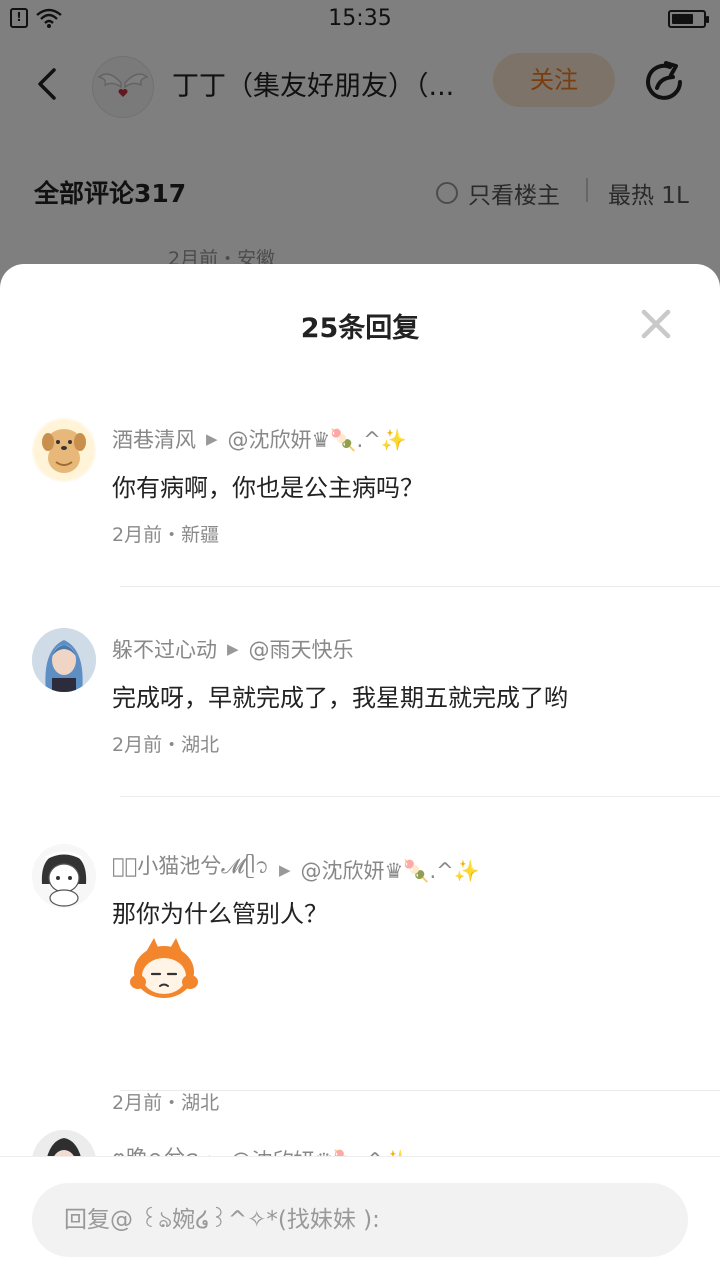 Image resolution: width=720 pixels, height=1280 pixels. Describe the element at coordinates (154, 439) in the screenshot. I see `reply-author: 酒巷清风` at that location.